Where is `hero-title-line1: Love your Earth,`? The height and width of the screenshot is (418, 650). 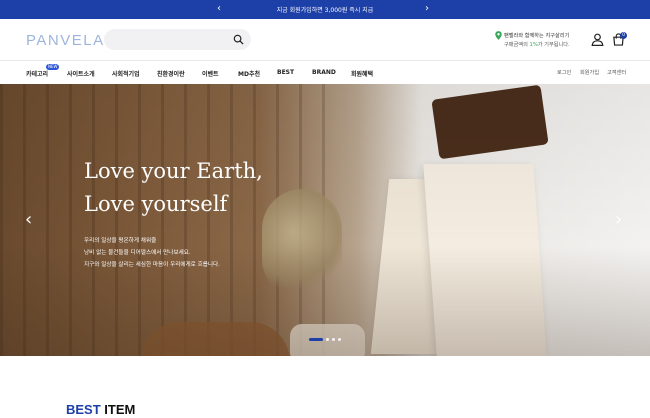
hero-title-line1: Love your Earth, is located at coordinates (173, 171).